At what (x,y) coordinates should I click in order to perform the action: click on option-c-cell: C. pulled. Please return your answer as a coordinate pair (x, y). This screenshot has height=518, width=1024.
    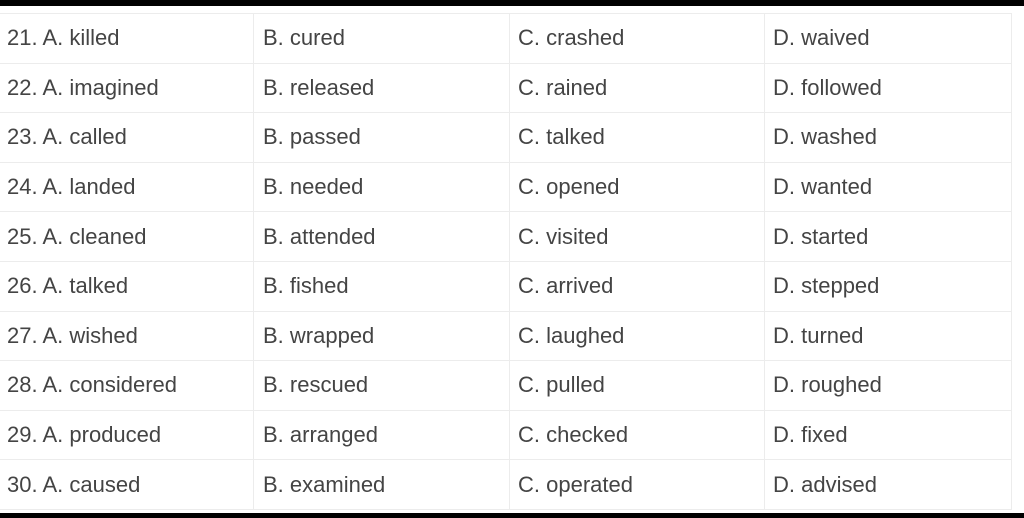
    Looking at the image, I should click on (637, 385).